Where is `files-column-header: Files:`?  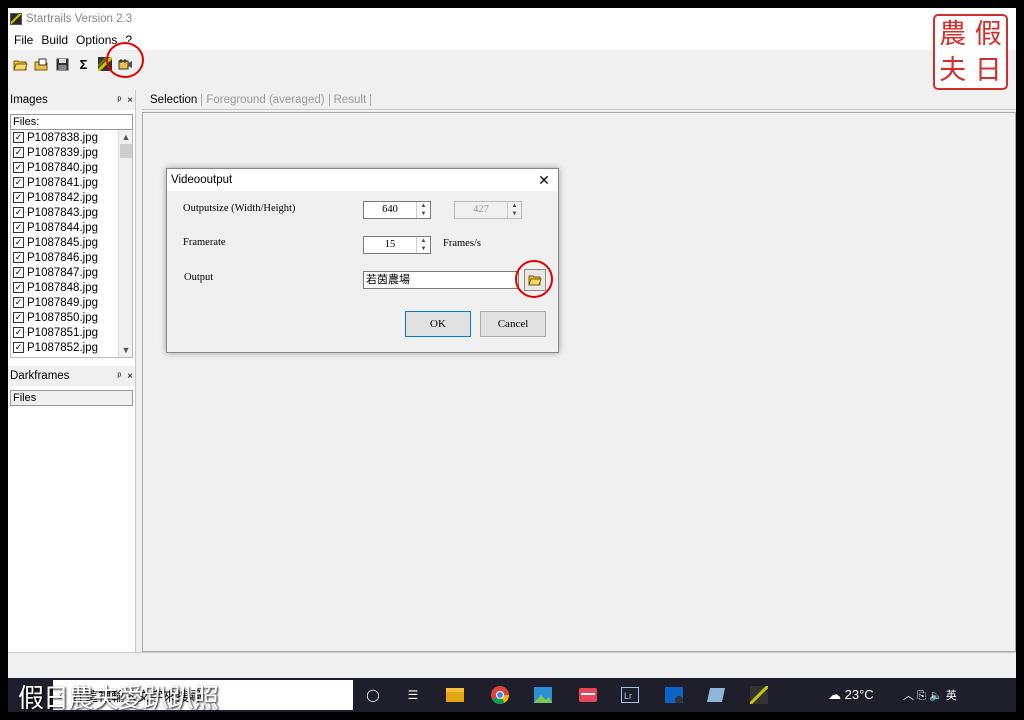
files-column-header: Files: is located at coordinates (71, 122).